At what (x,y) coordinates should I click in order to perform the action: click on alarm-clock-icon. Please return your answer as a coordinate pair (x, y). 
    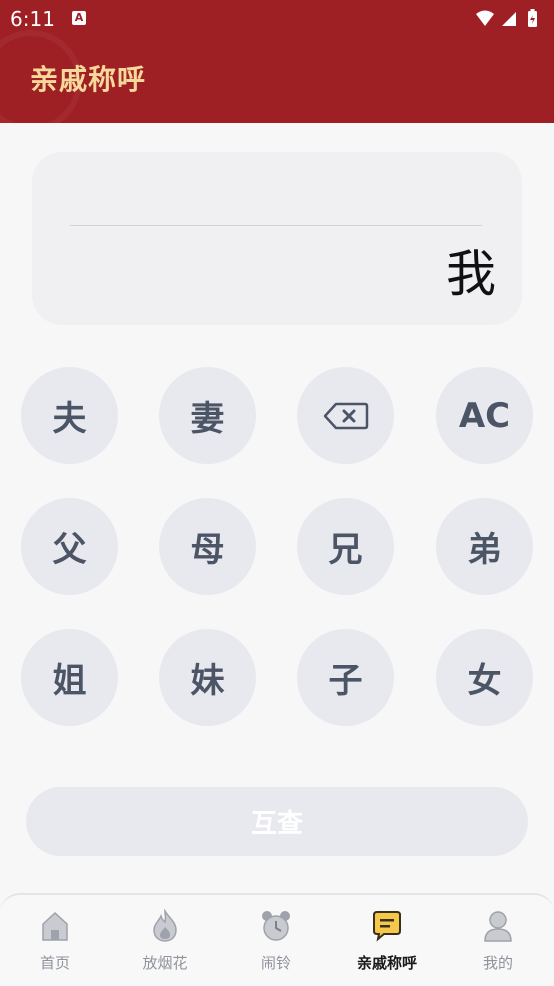
    Looking at the image, I should click on (276, 926).